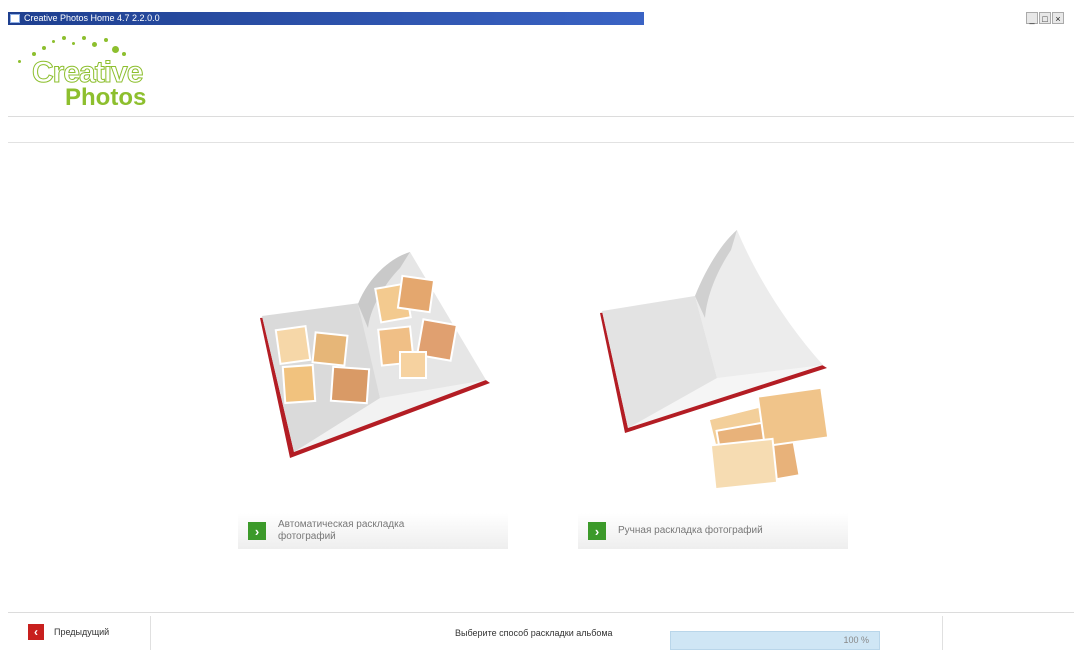 The width and height of the screenshot is (1074, 650). What do you see at coordinates (775, 640) in the screenshot?
I see `progress-bar: 100 %` at bounding box center [775, 640].